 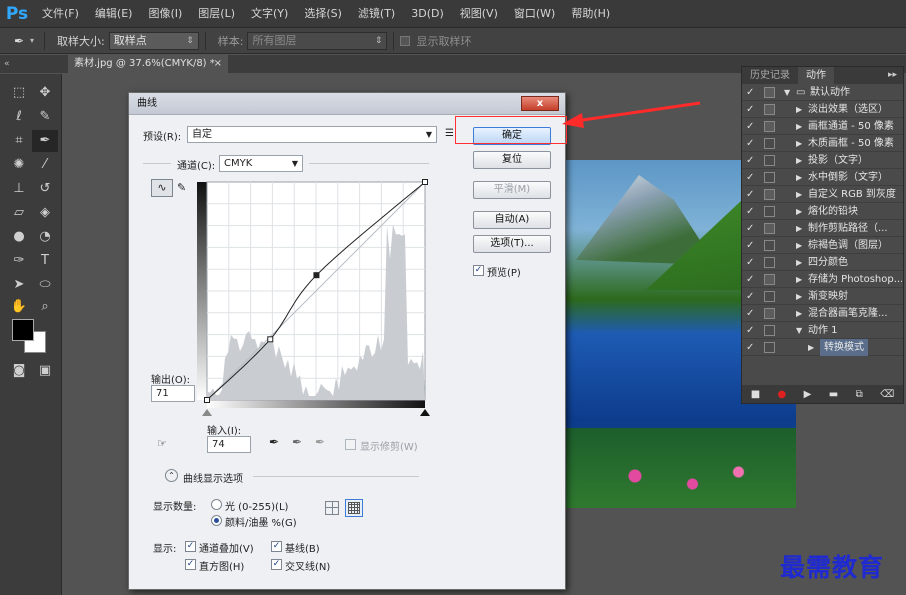 What do you see at coordinates (19, 213) in the screenshot?
I see `eraser-tool-icon: ▱` at bounding box center [19, 213].